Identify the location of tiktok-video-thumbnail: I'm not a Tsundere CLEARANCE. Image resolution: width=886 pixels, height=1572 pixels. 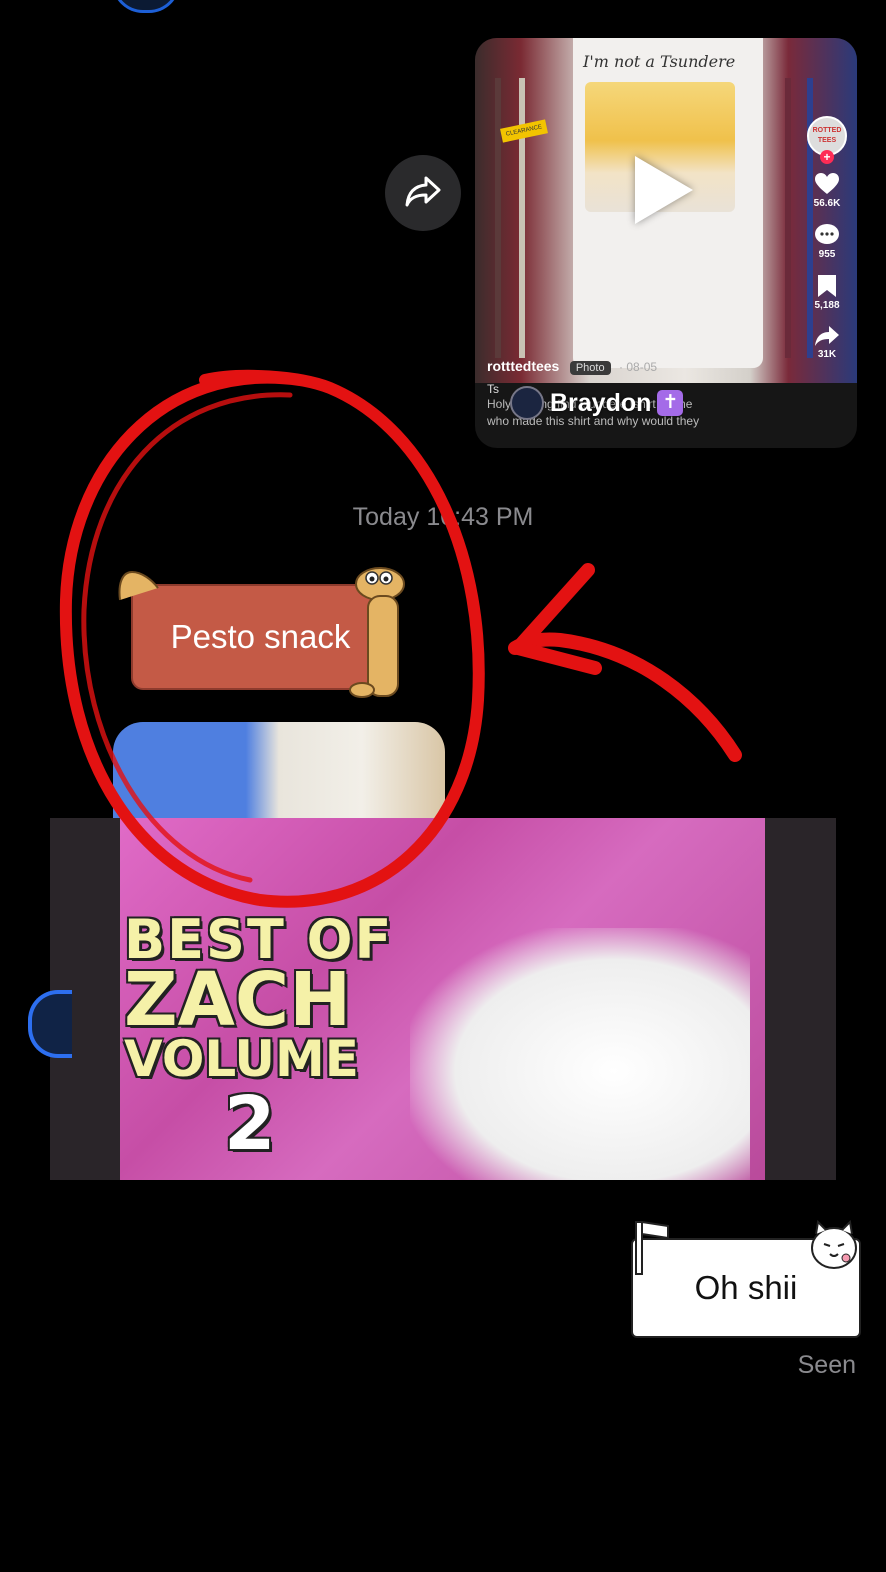
(666, 210).